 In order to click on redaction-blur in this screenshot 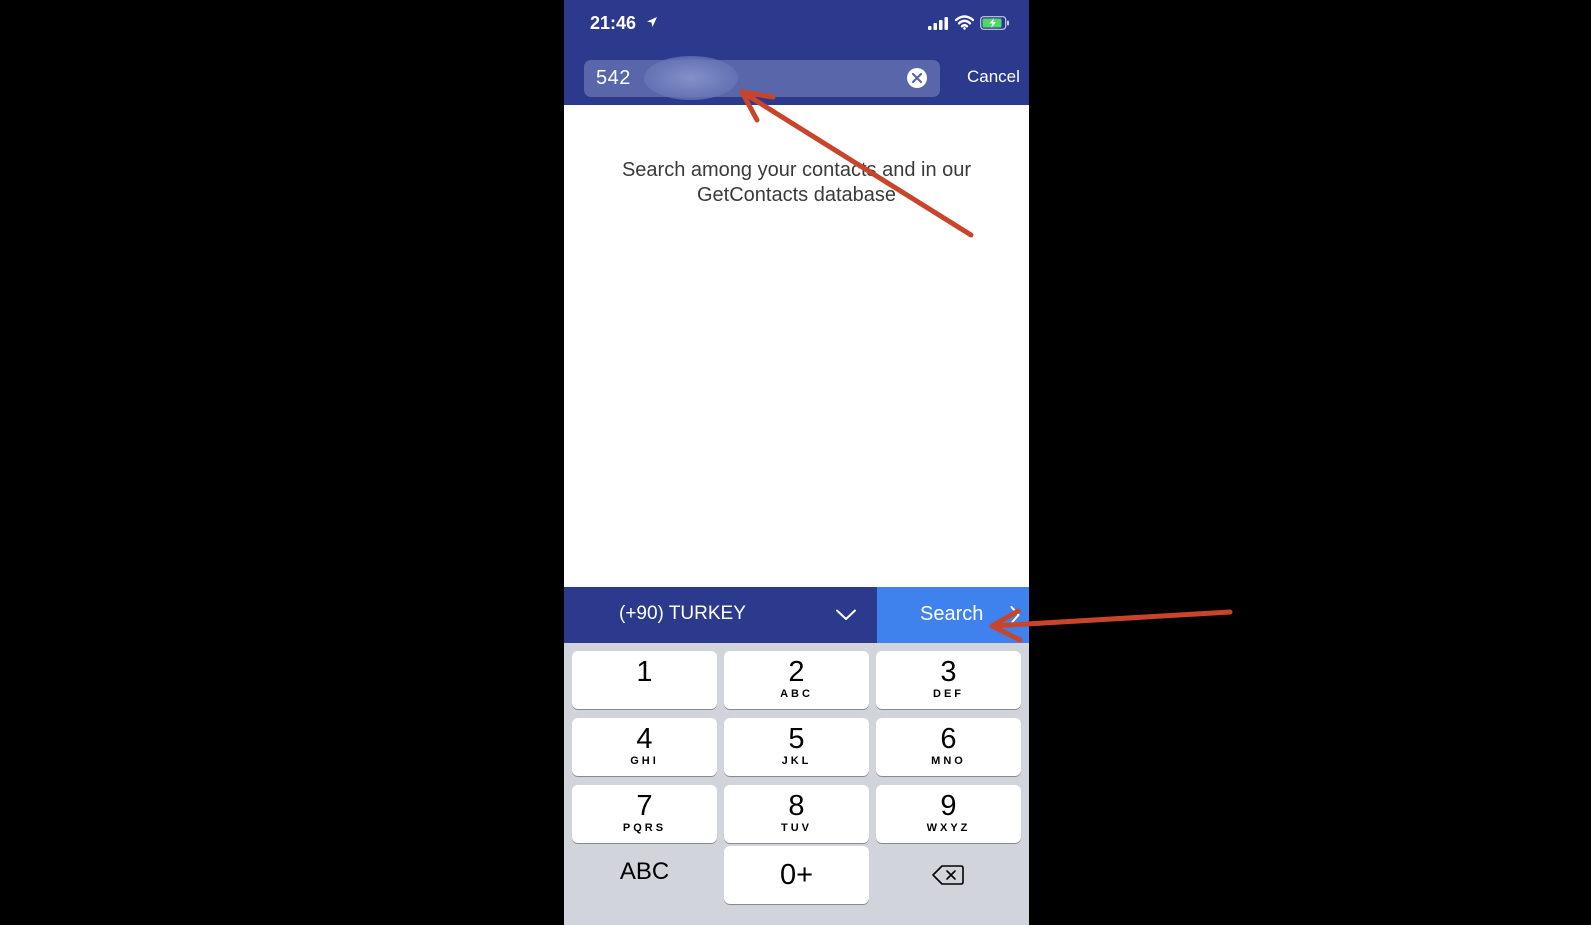, I will do `click(691, 78)`.